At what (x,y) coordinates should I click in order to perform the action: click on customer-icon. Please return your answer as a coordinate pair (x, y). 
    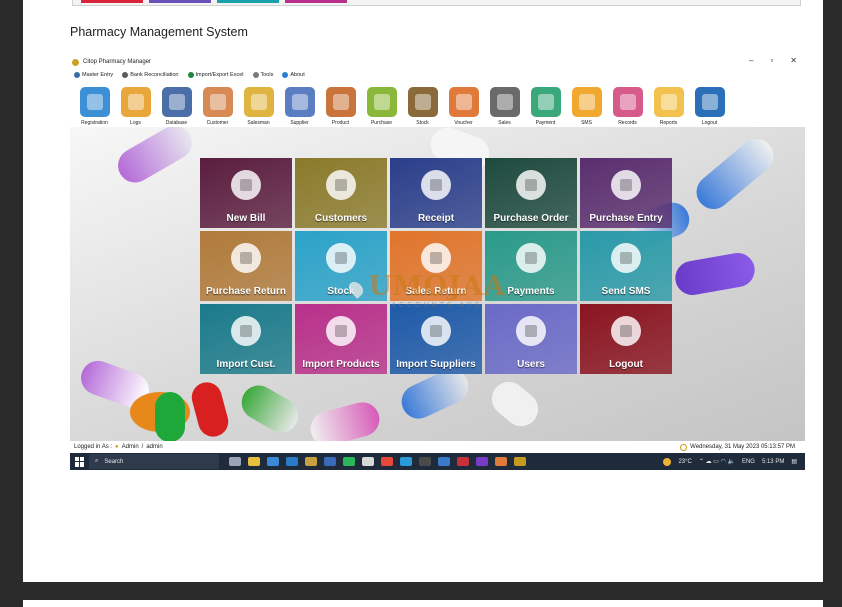
    Looking at the image, I should click on (217, 102).